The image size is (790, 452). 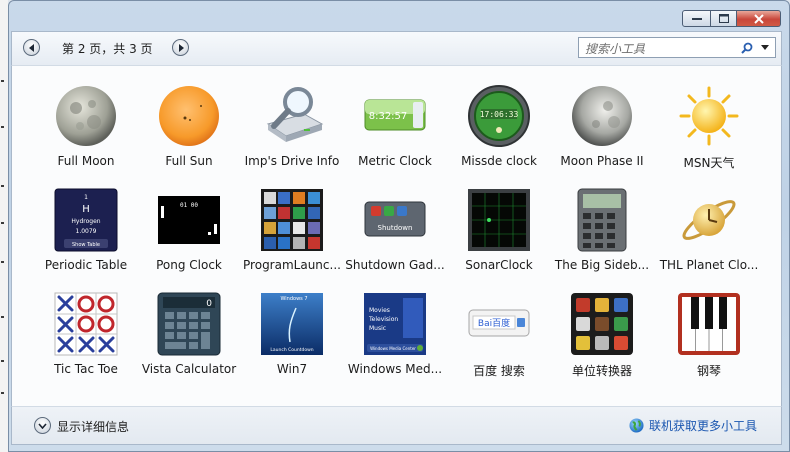 I want to click on gadget-label: Periodic Table, so click(x=86, y=265).